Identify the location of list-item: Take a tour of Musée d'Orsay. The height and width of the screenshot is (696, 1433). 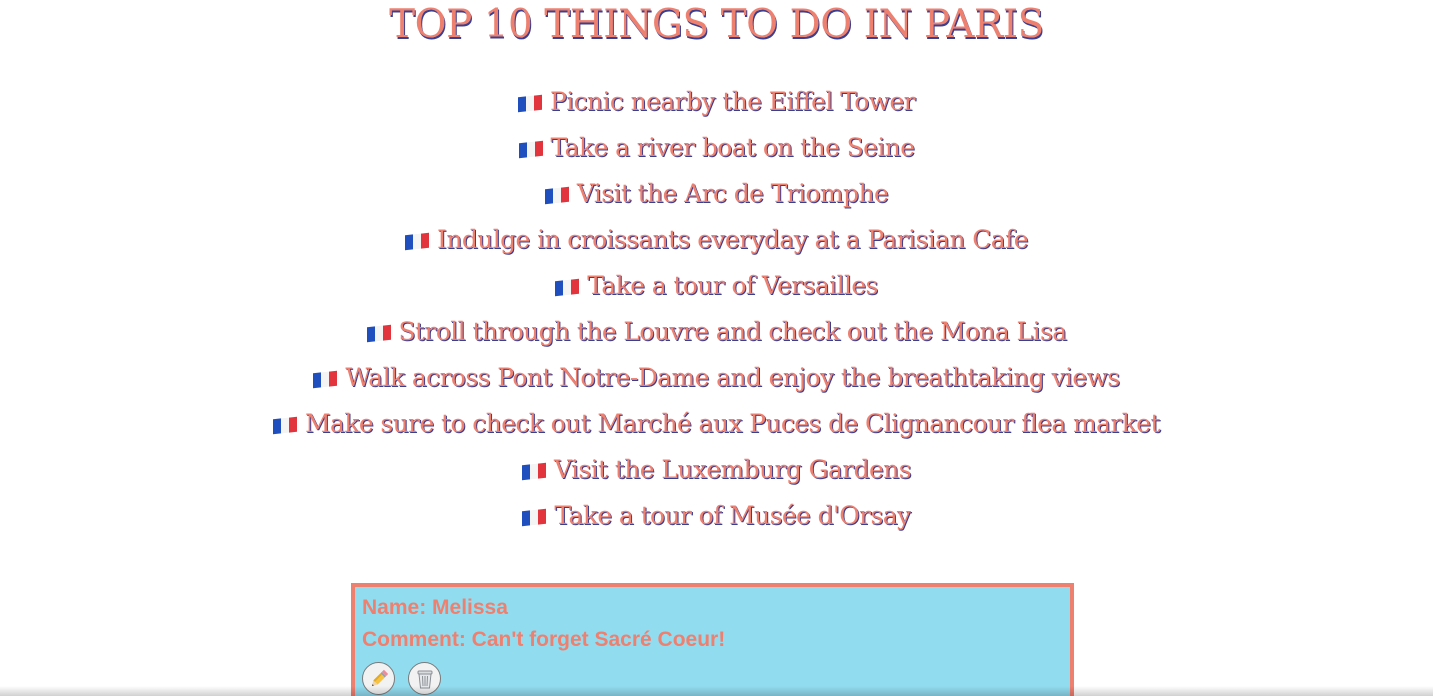
(716, 516).